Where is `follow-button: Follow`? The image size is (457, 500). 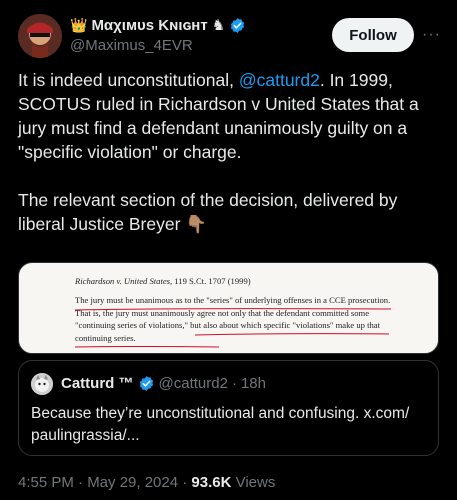 follow-button: Follow is located at coordinates (373, 35).